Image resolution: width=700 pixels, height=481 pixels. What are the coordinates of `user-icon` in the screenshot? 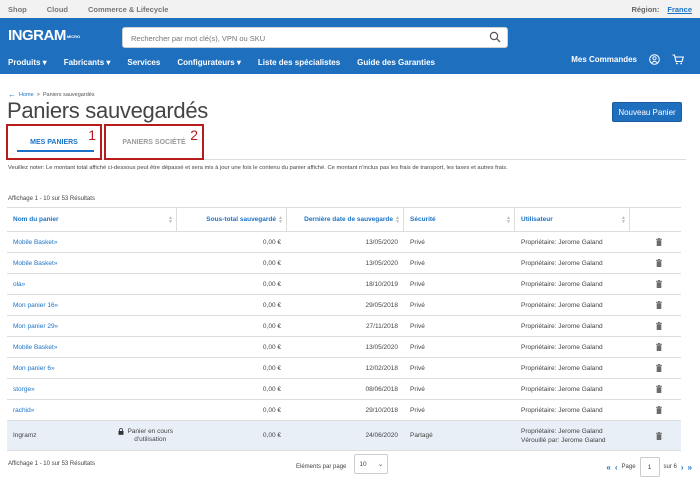 It's located at (654, 59).